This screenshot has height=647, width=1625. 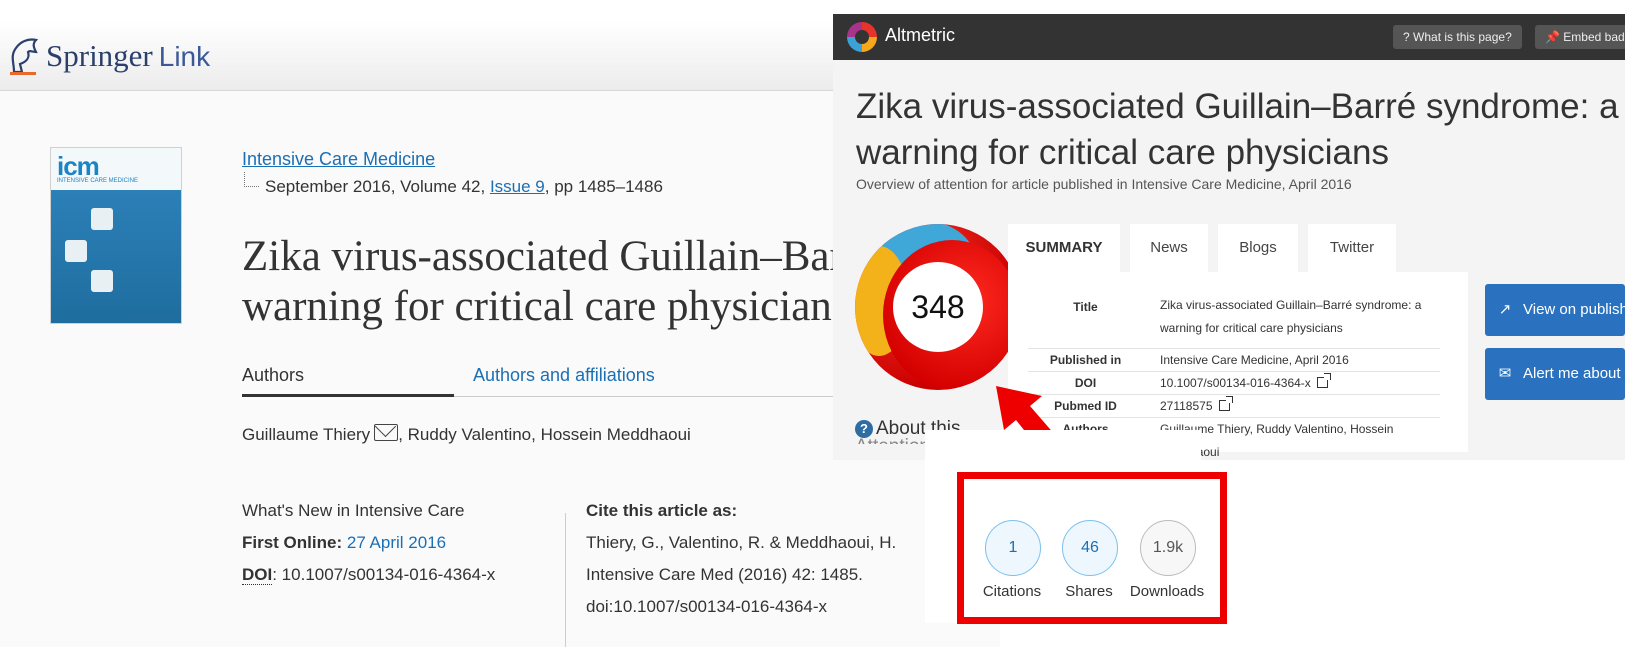 What do you see at coordinates (306, 434) in the screenshot?
I see `author-name: Guillaume Thiery` at bounding box center [306, 434].